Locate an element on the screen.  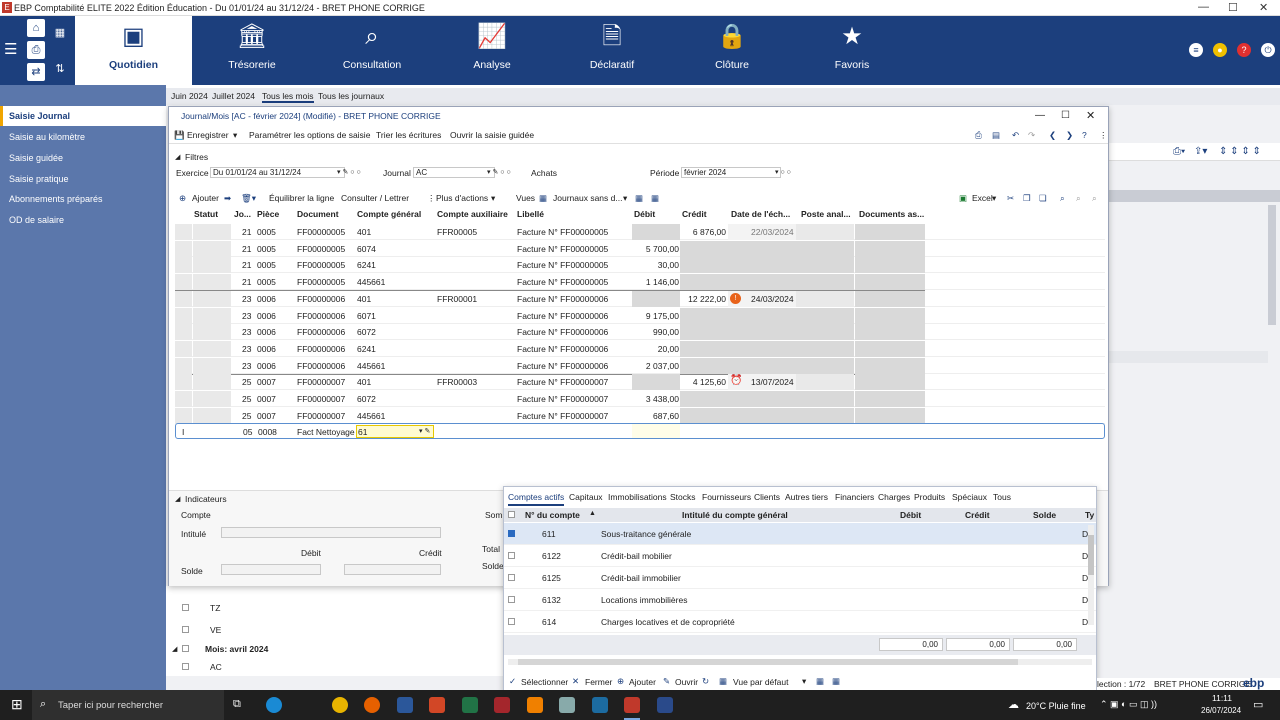
tab-stocks: Stocks is located at coordinates (683, 497).